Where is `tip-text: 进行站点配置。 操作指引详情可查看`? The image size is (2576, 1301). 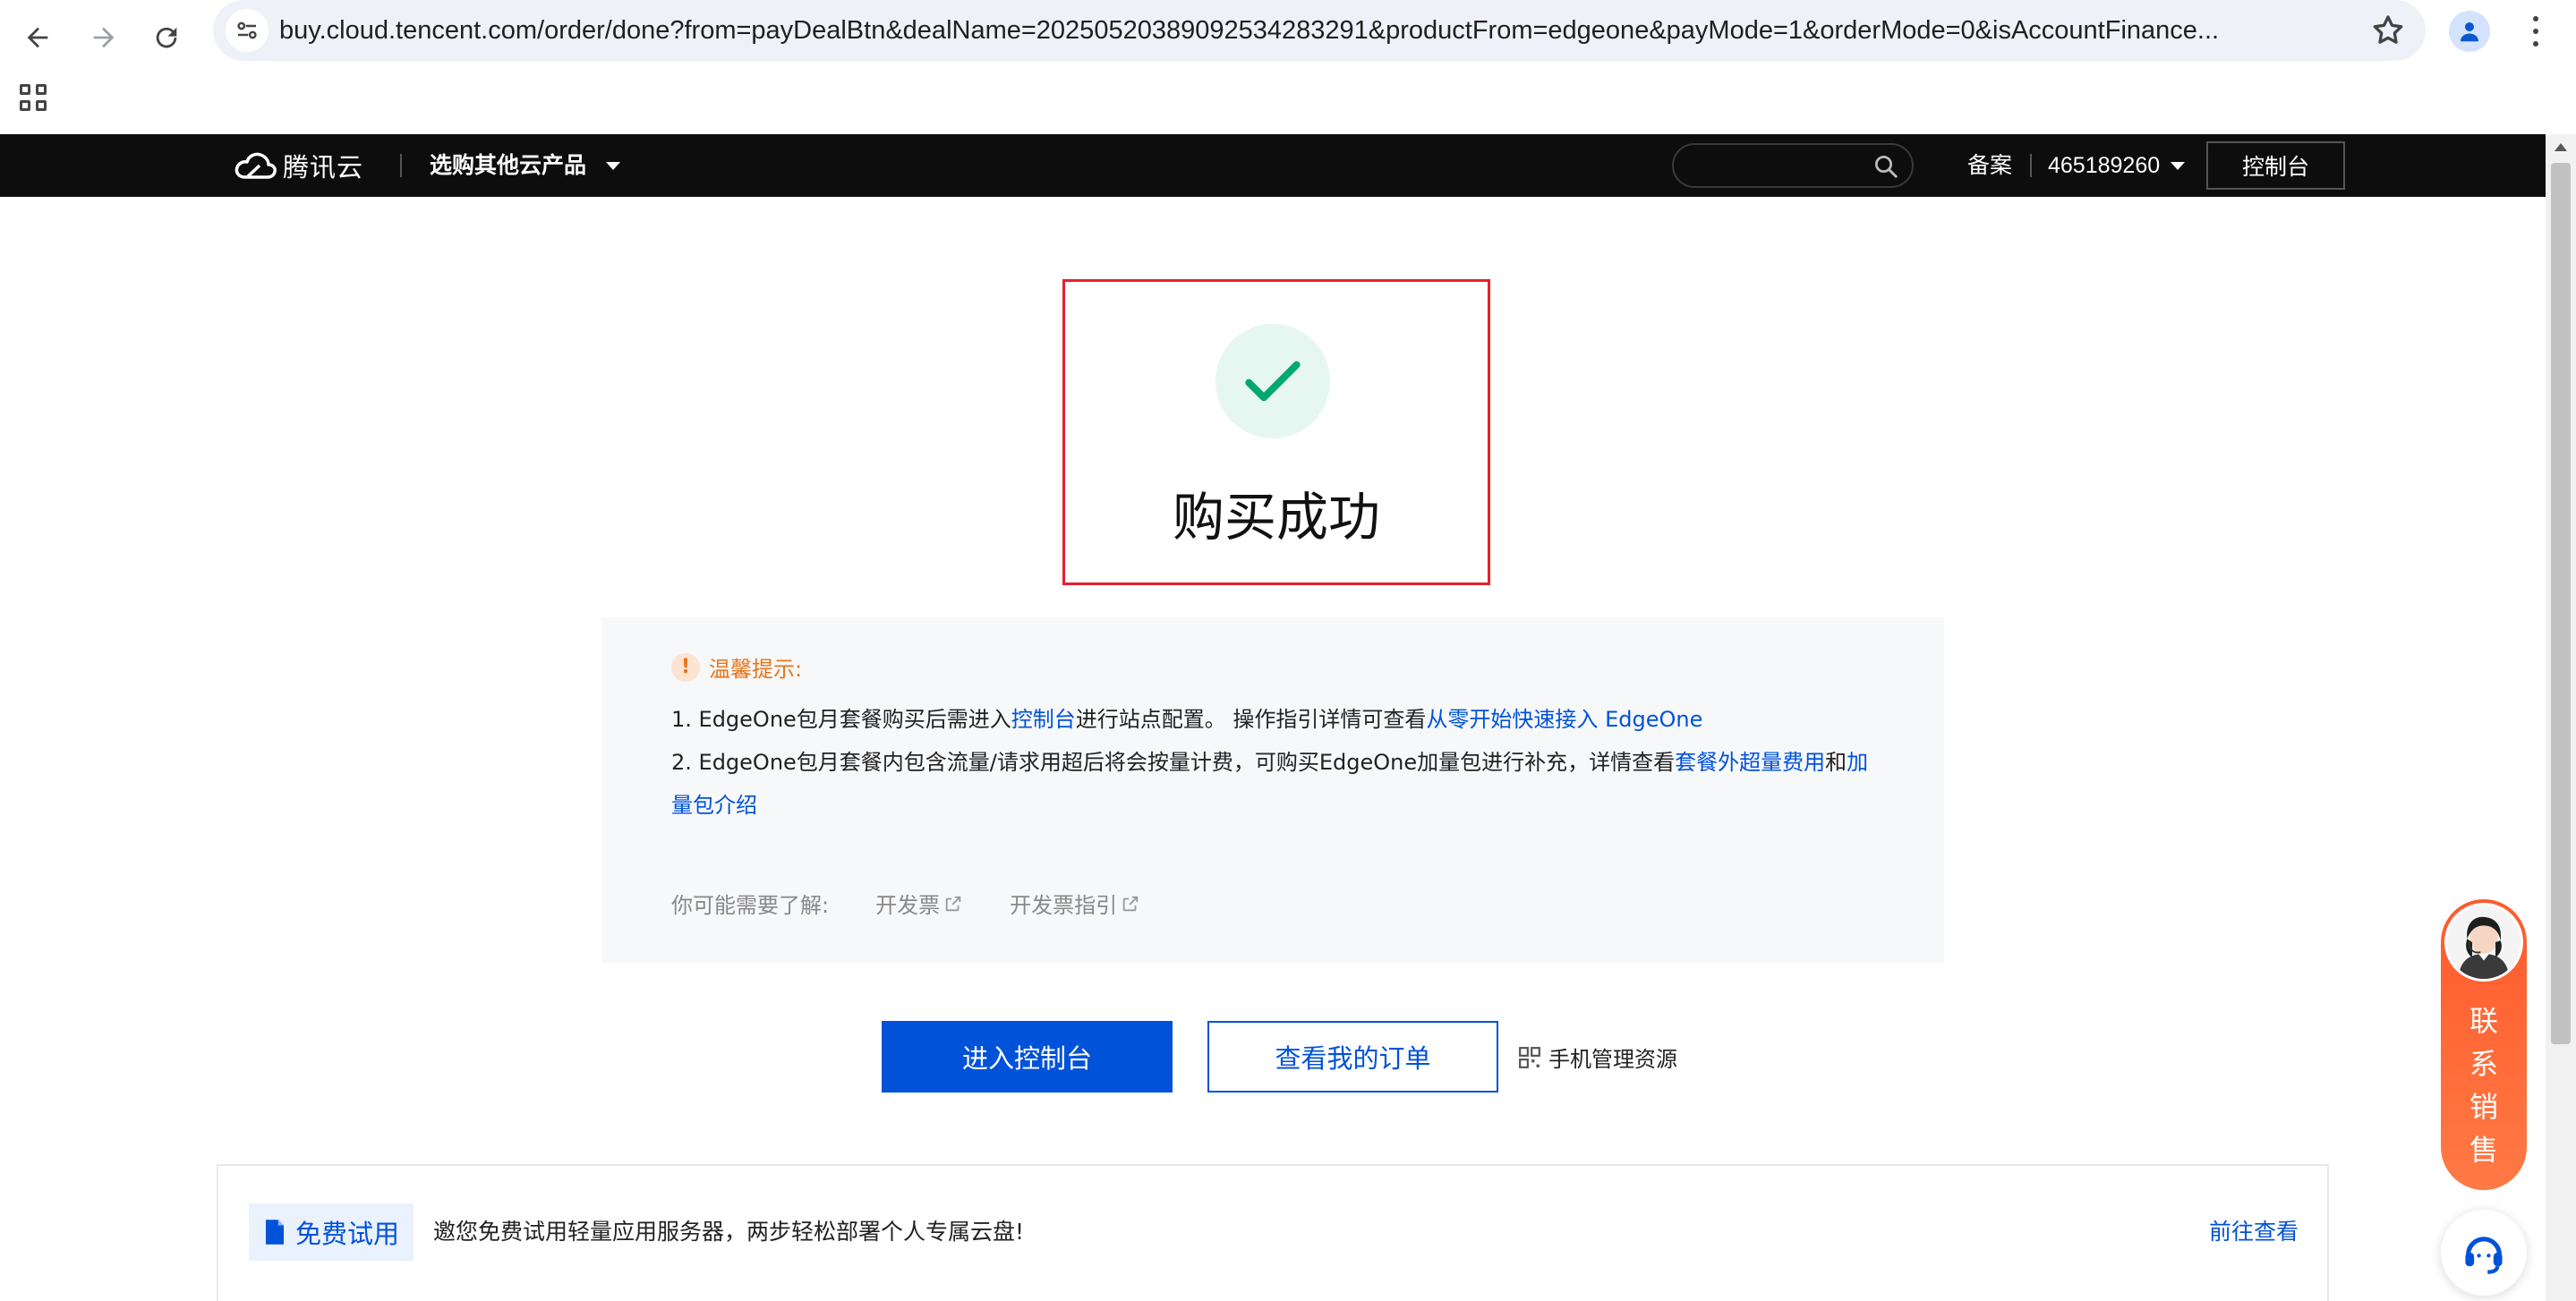
tip-text: 进行站点配置。 操作指引详情可查看 is located at coordinates (1251, 719).